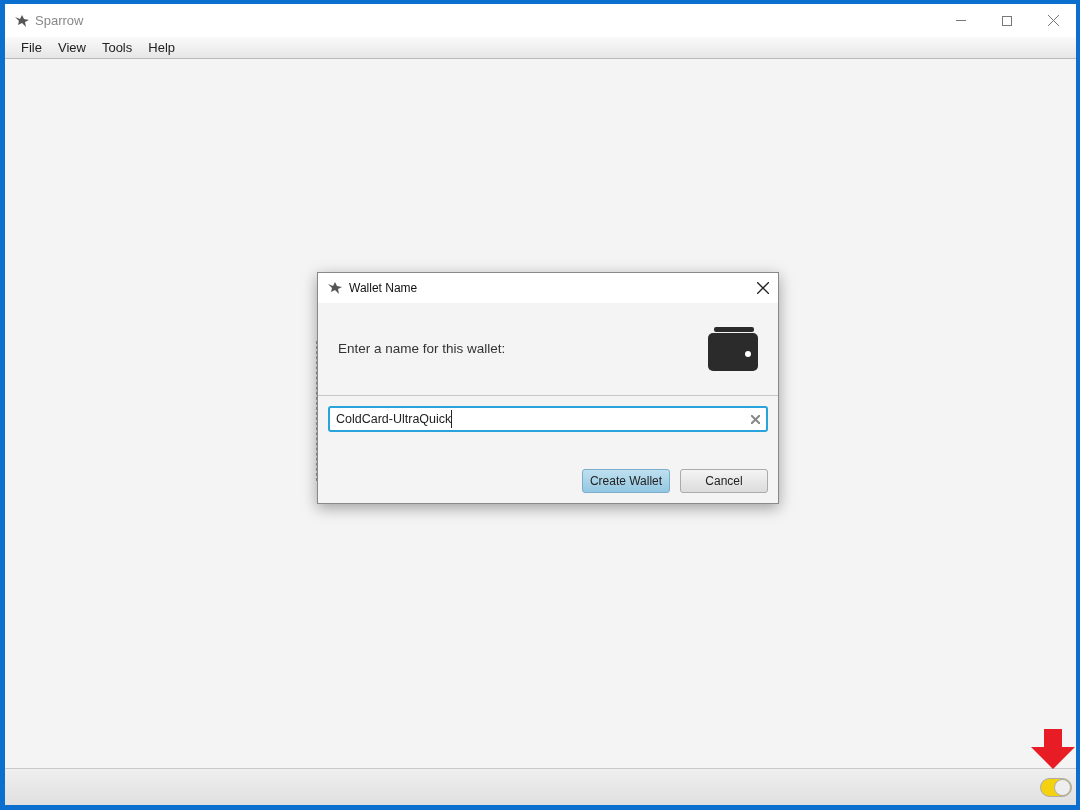  Describe the element at coordinates (733, 349) in the screenshot. I see `wallet-icon` at that location.